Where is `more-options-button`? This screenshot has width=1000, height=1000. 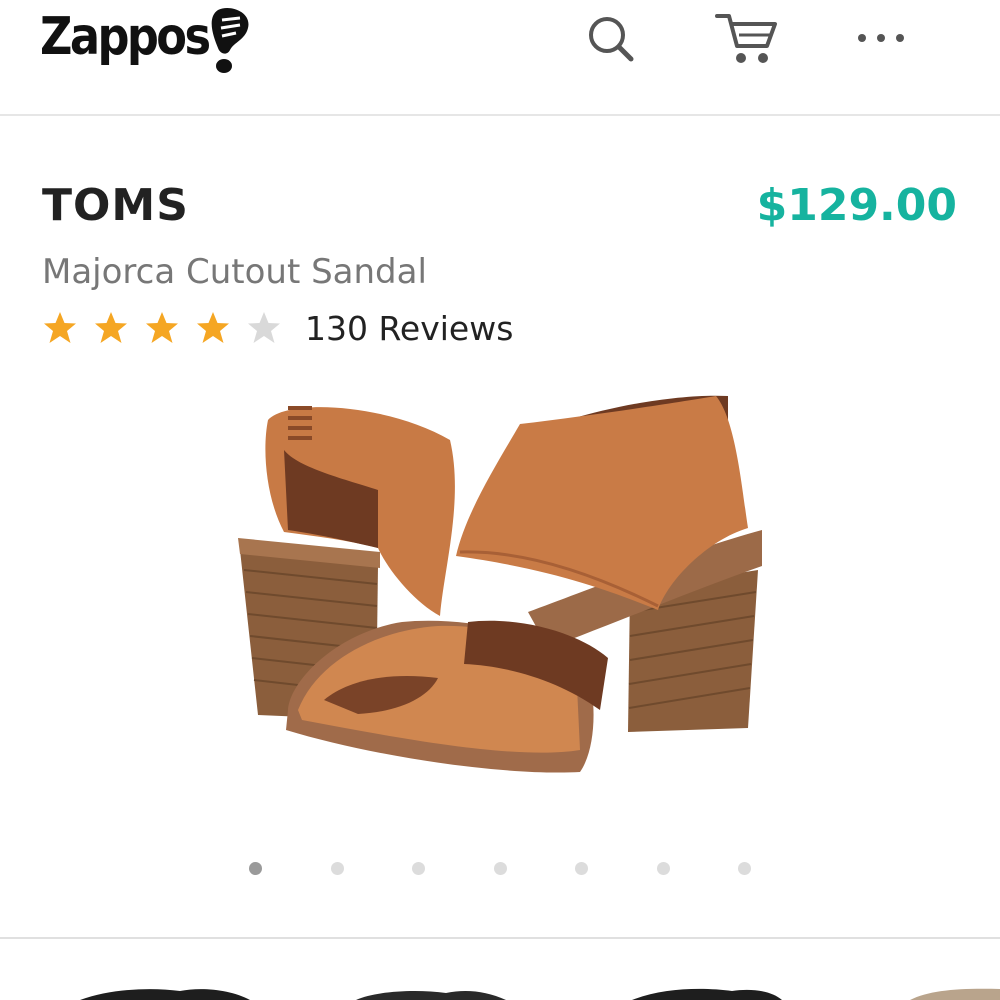 more-options-button is located at coordinates (882, 38).